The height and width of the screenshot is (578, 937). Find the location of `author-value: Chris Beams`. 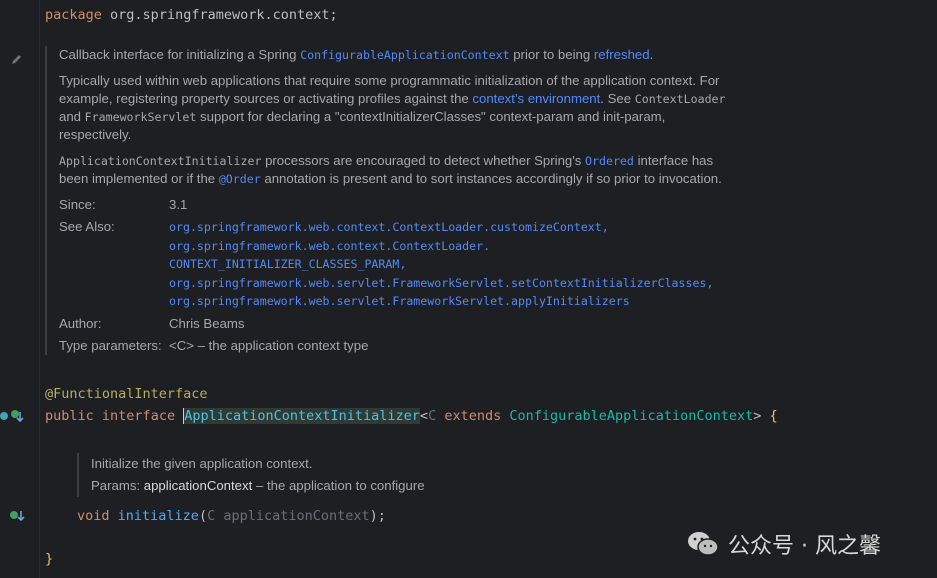

author-value: Chris Beams is located at coordinates (207, 323).